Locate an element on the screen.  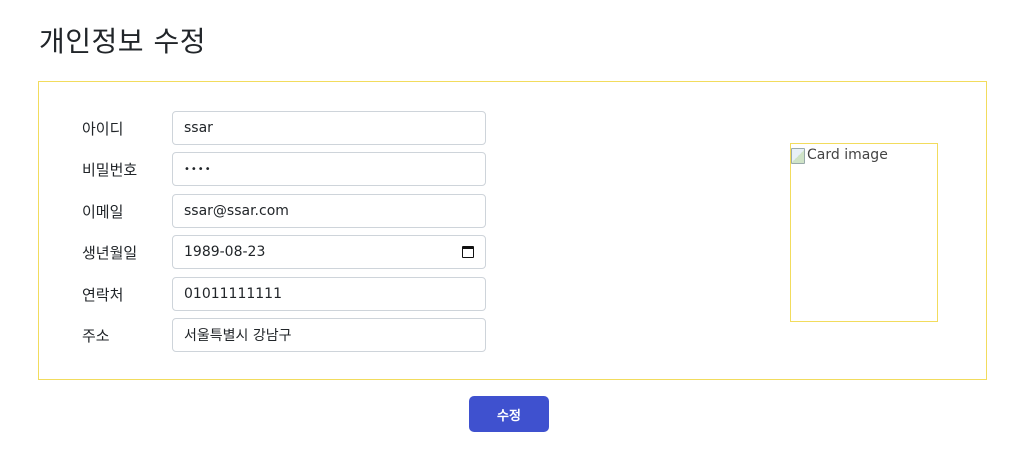
page-title: 개인정보 수정 is located at coordinates (122, 41).